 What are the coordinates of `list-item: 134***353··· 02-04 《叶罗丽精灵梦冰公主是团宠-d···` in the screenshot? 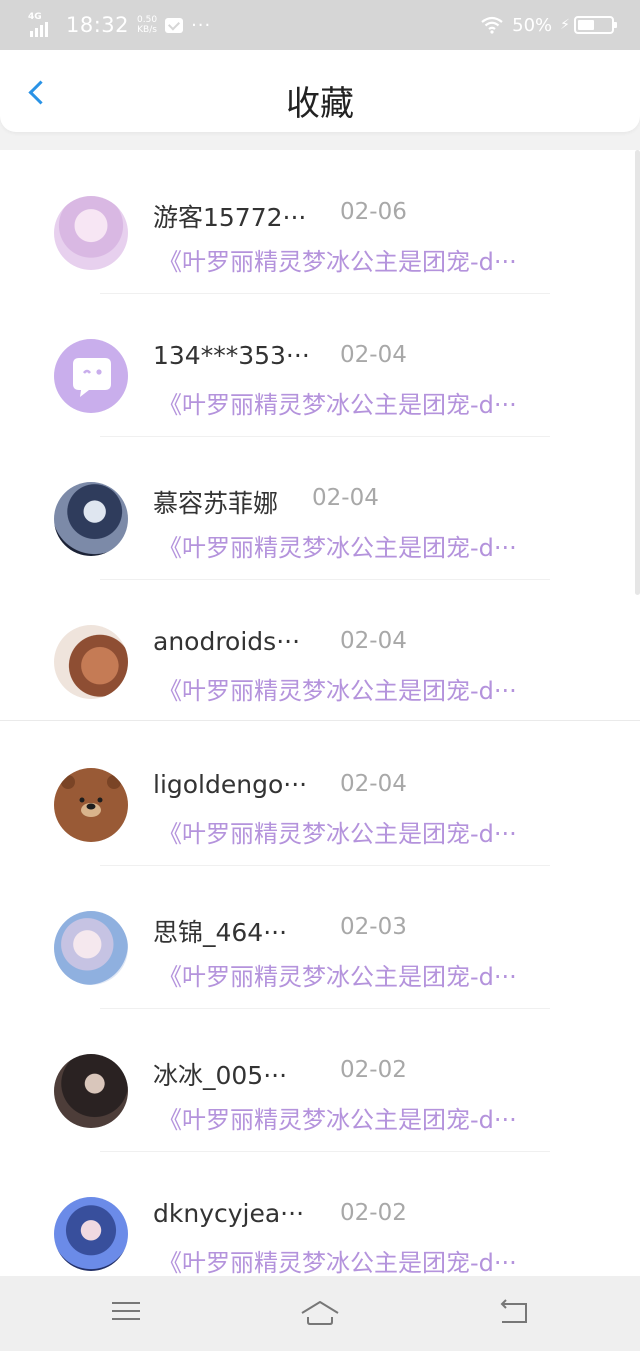 It's located at (320, 364).